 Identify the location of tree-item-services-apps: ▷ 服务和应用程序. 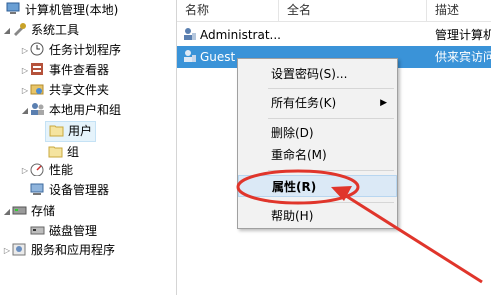
(60, 250).